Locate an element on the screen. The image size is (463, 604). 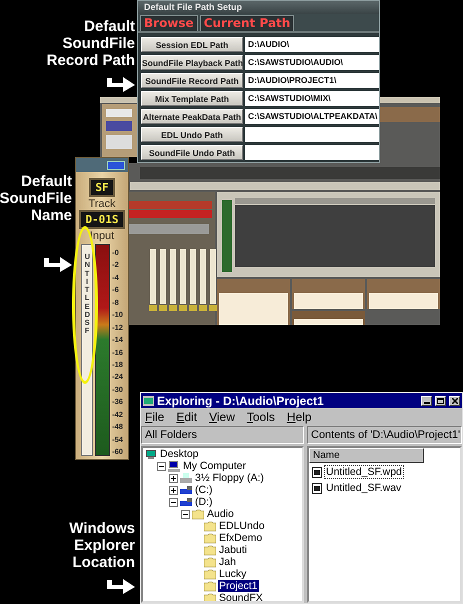
path-button: Alternate PeakData Path is located at coordinates (192, 116).